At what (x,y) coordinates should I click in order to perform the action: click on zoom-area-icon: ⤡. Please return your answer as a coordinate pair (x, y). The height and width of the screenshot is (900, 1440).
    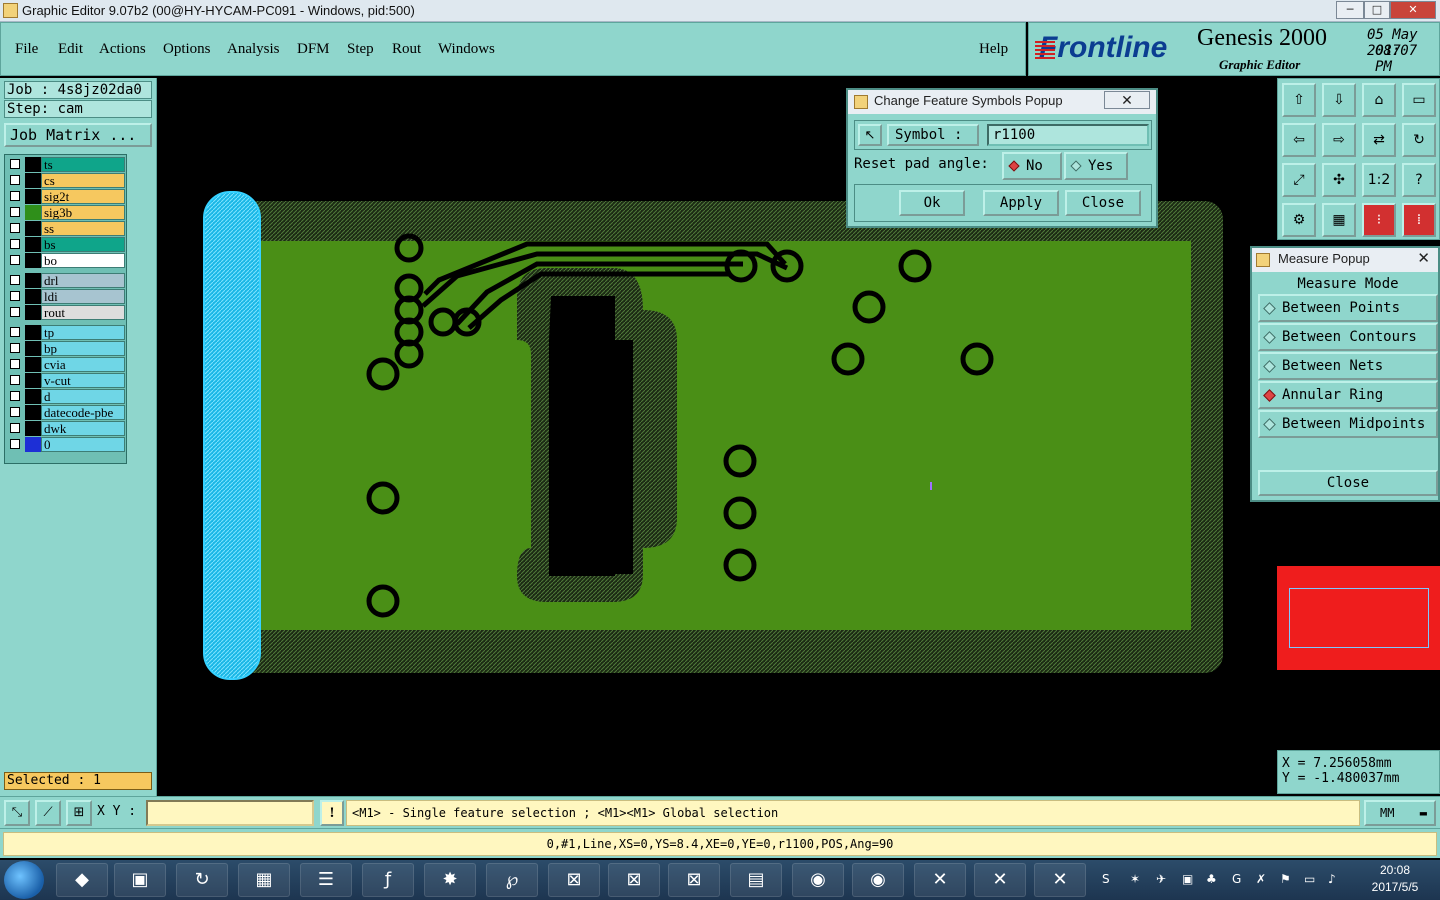
    Looking at the image, I should click on (17, 813).